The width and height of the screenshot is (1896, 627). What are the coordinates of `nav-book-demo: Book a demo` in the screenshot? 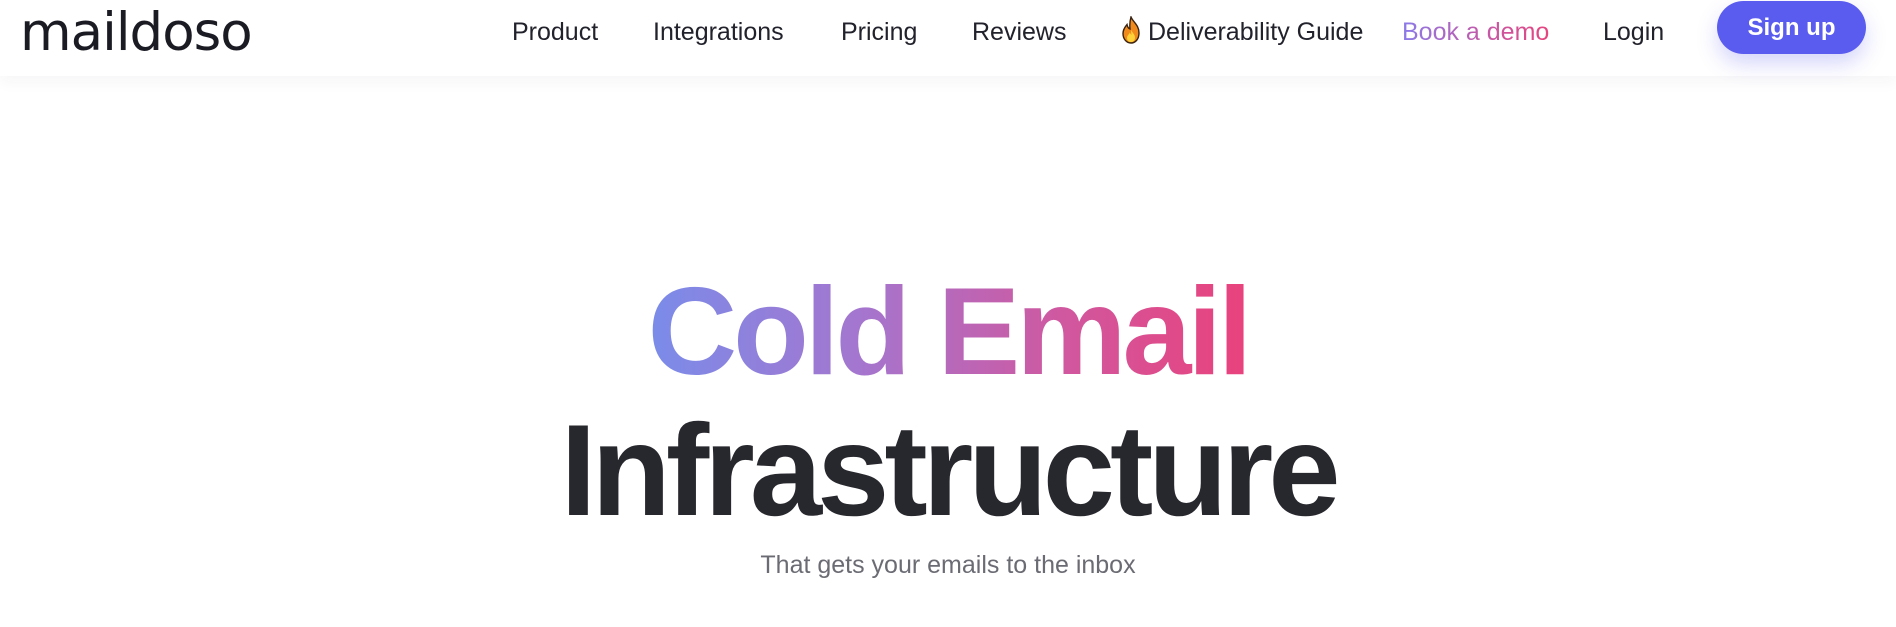 It's located at (1475, 32).